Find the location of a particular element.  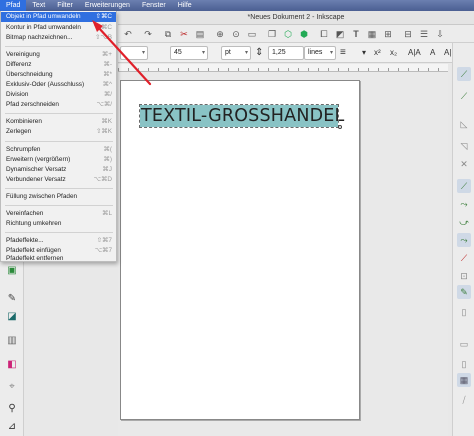

preferences-icon: ☰ is located at coordinates (424, 34).